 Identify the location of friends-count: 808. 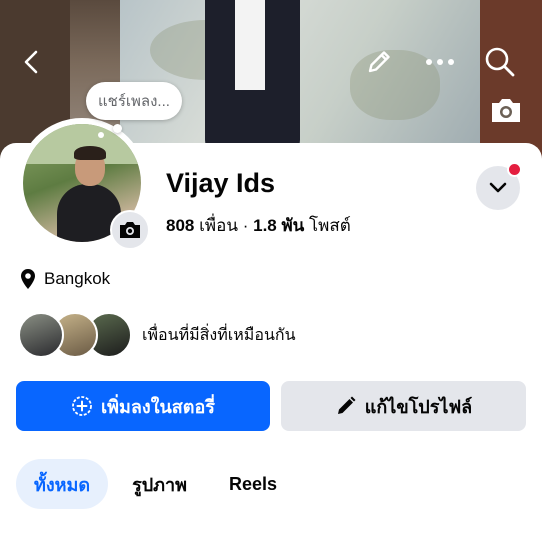
(180, 225).